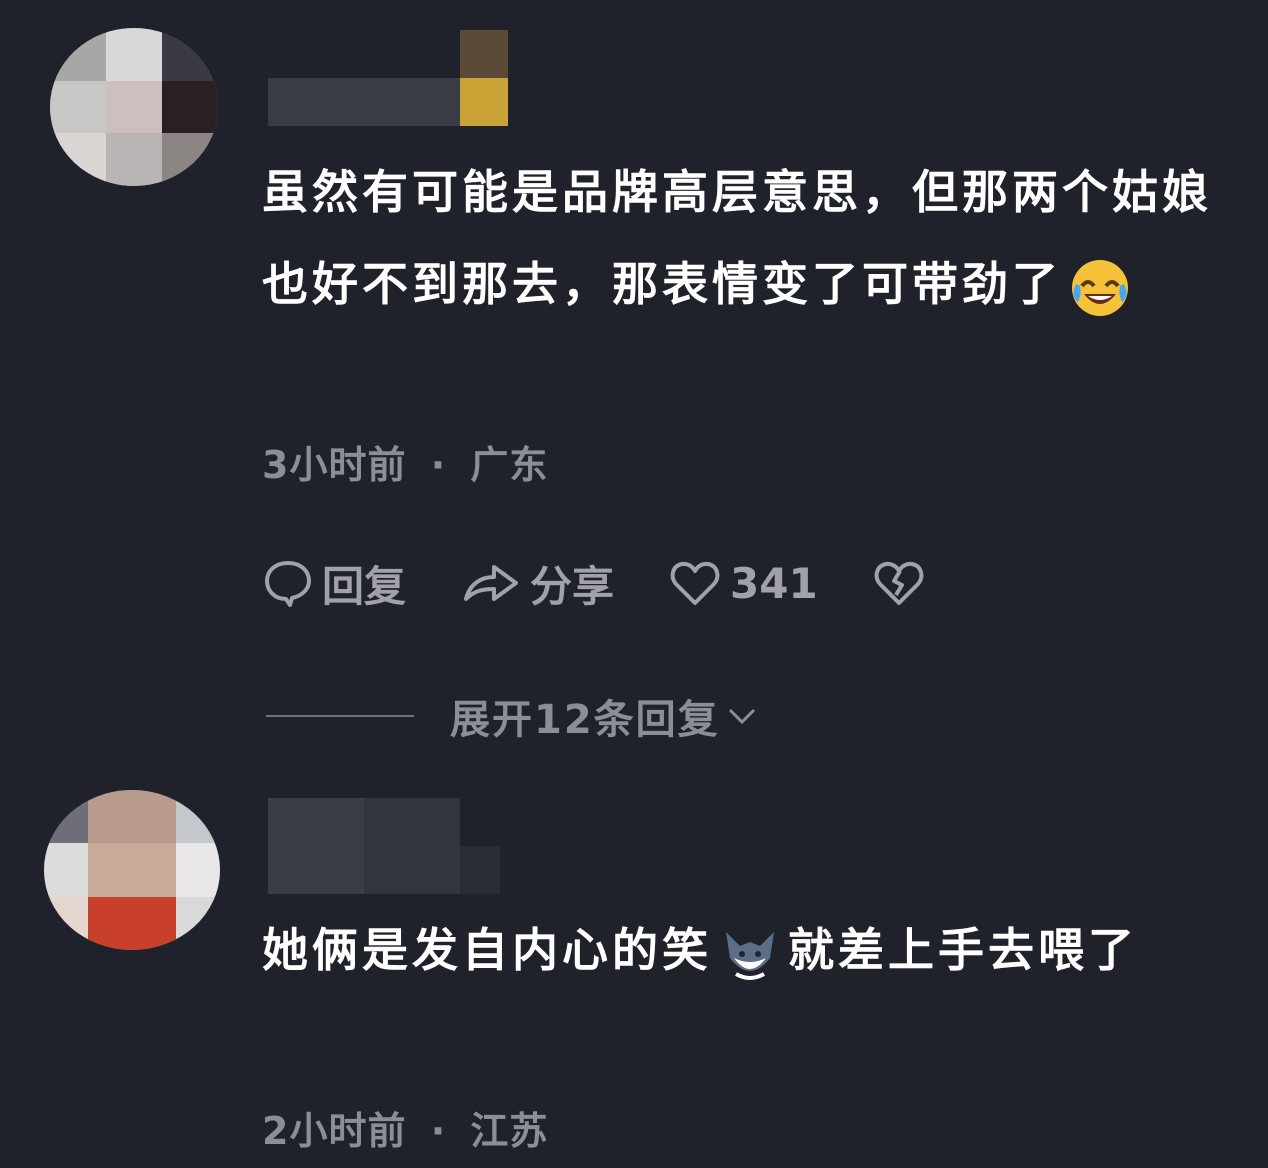 The height and width of the screenshot is (1168, 1268). I want to click on chevron-down-icon, so click(741, 716).